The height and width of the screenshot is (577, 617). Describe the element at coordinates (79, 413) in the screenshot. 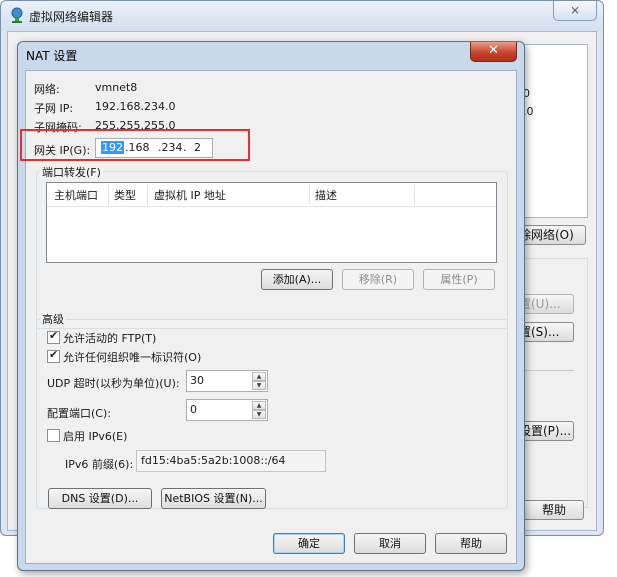

I see `config-port-label: 配置端口(C):` at that location.